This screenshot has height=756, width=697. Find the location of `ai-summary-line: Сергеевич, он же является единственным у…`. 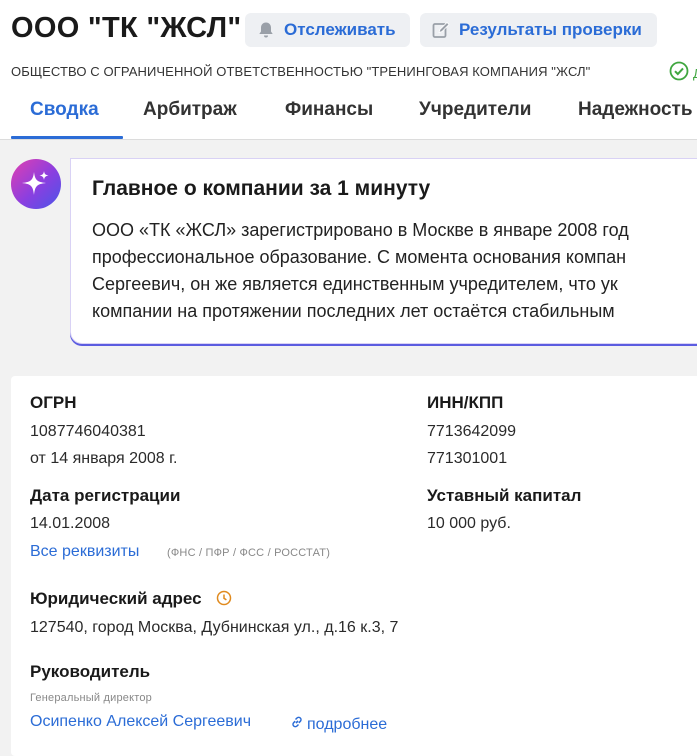

ai-summary-line: Сергеевич, он же является единственным у… is located at coordinates (355, 284).